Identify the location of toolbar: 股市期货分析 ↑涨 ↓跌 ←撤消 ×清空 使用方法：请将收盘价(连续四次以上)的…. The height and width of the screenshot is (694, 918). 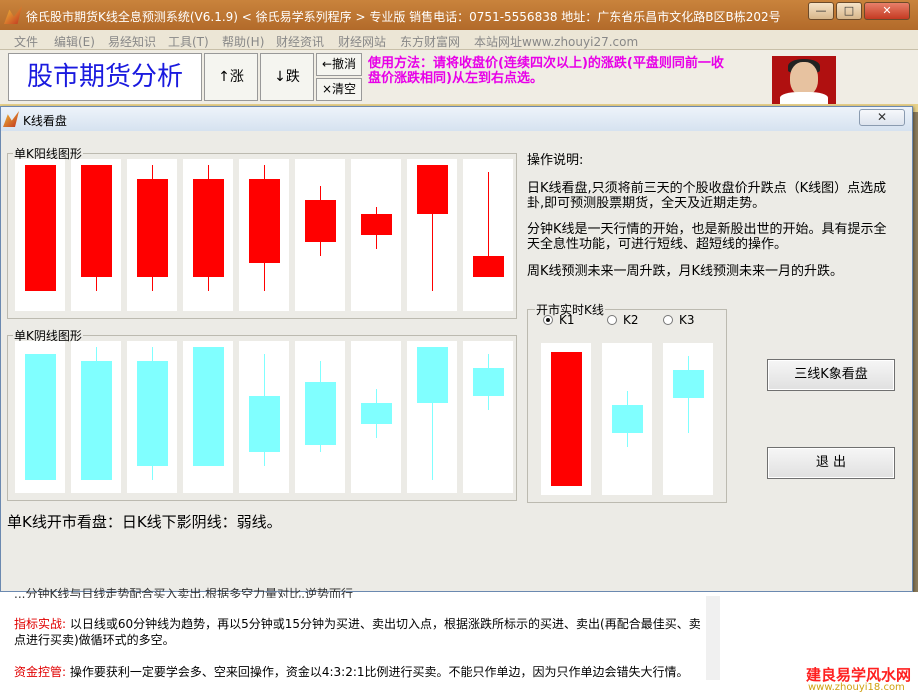
(459, 77).